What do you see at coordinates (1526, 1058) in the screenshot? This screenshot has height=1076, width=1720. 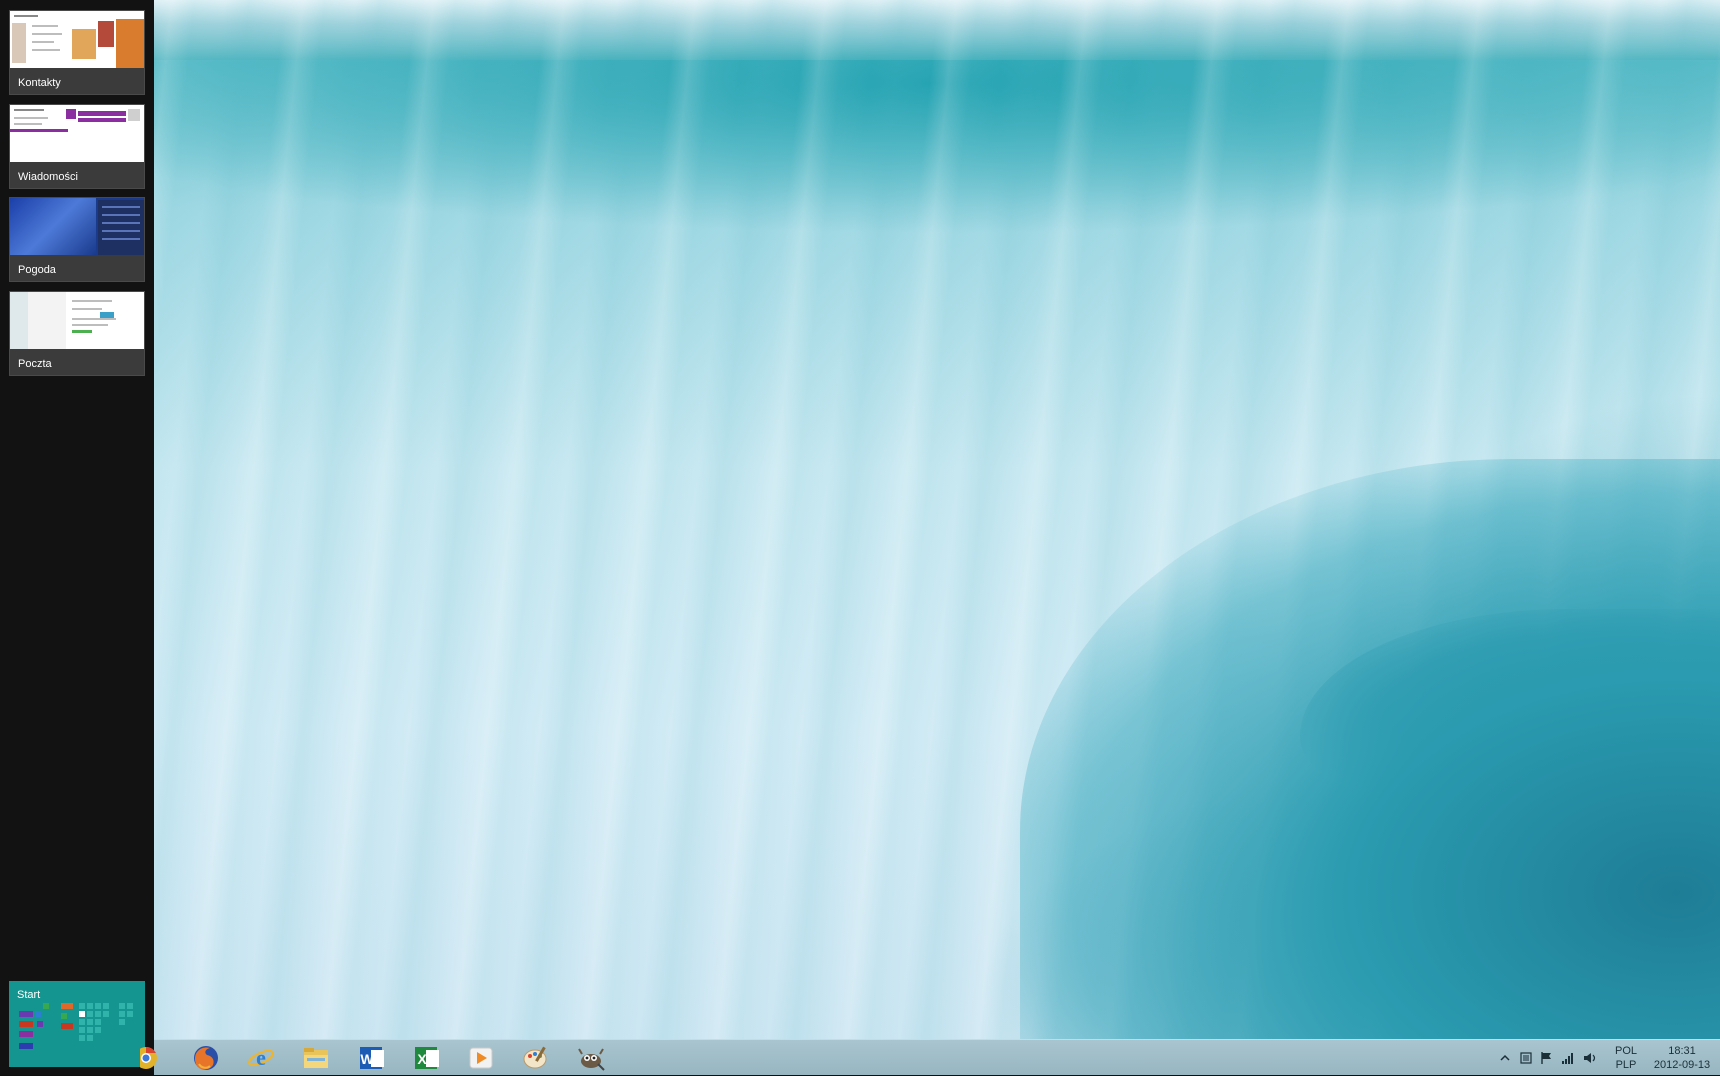 I see `notification-tray-icon` at bounding box center [1526, 1058].